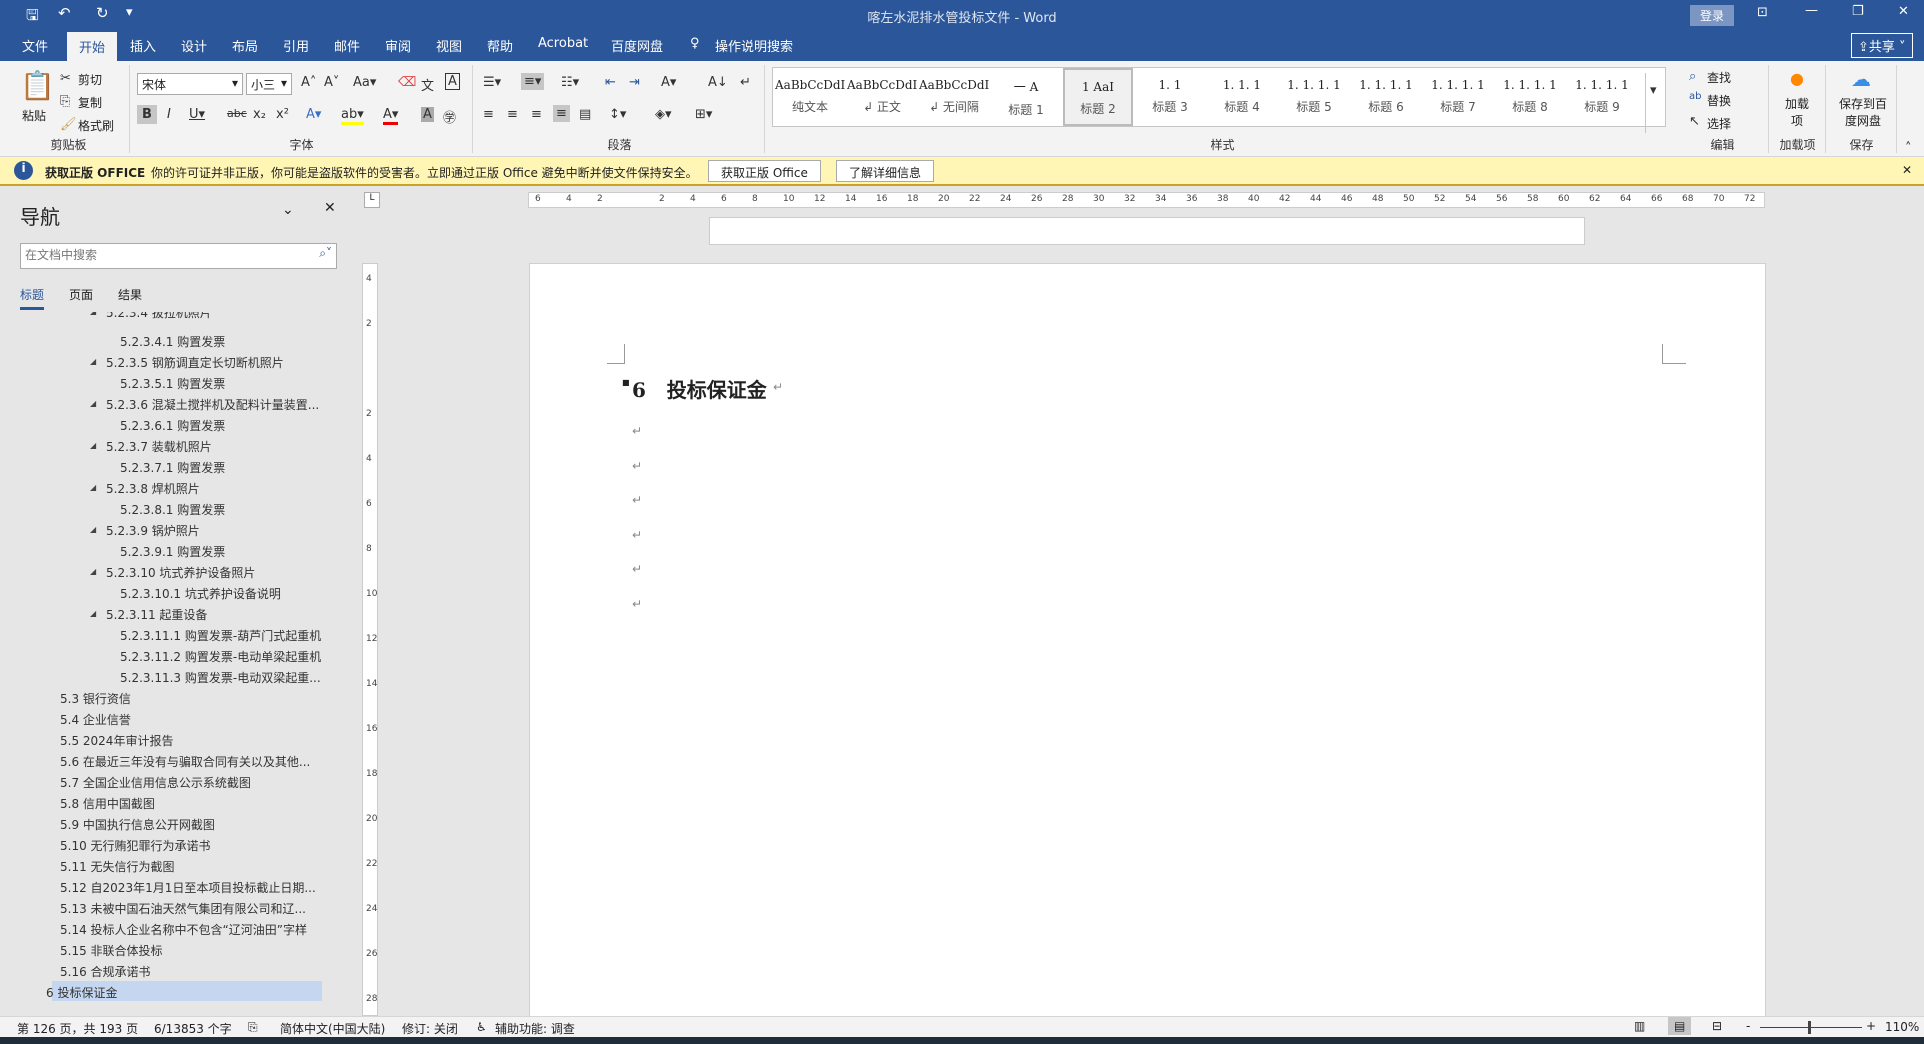  What do you see at coordinates (364, 82) in the screenshot?
I see `change-case-icon: Aa▾` at bounding box center [364, 82].